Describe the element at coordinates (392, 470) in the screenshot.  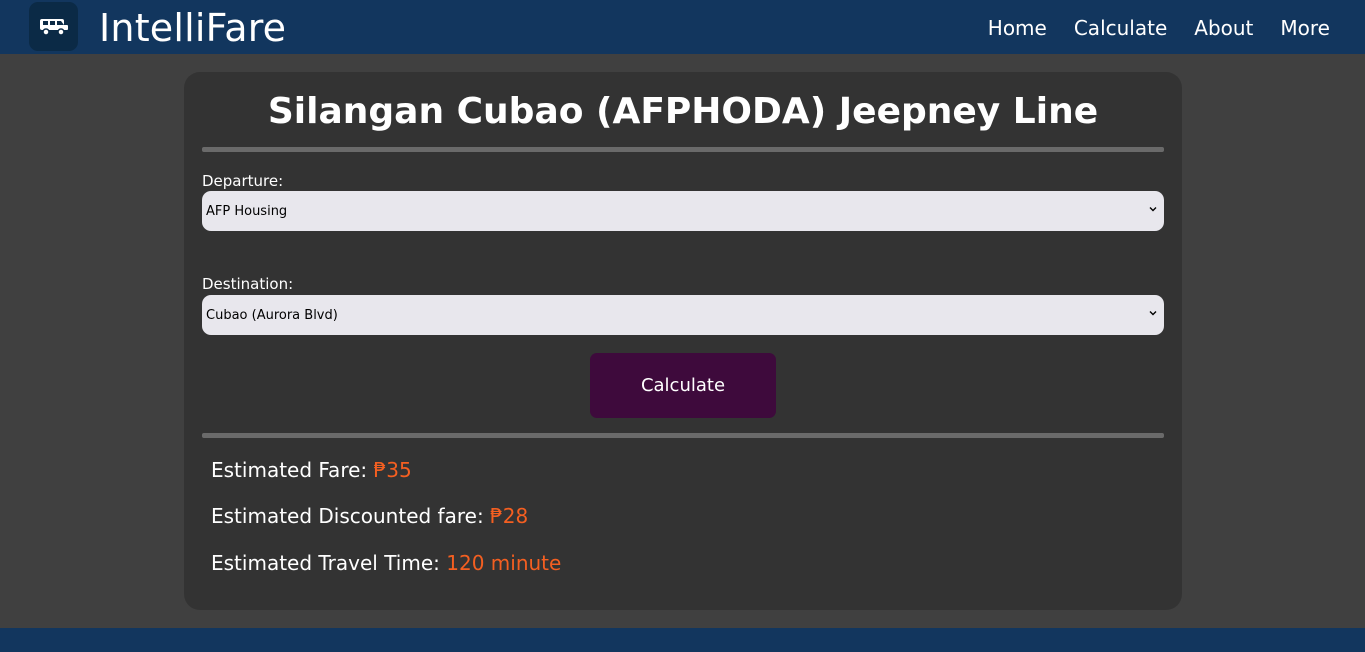
I see `estimated-fare-value: ₱35` at that location.